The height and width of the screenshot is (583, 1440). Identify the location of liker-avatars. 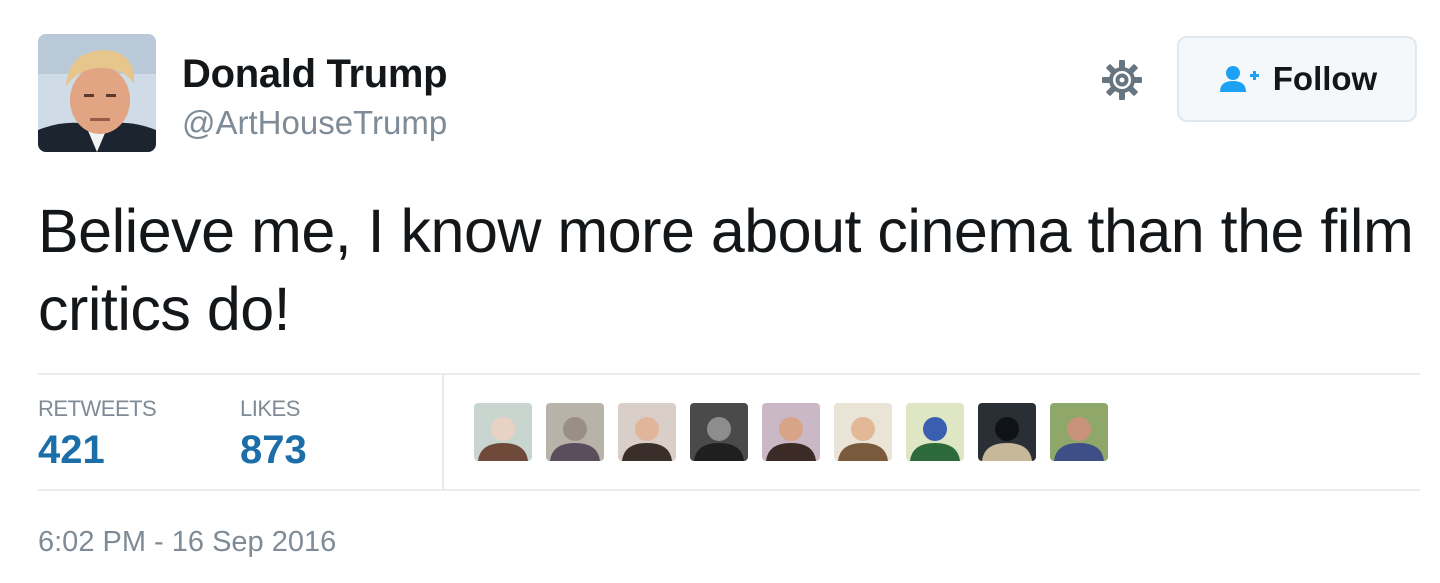
(791, 432).